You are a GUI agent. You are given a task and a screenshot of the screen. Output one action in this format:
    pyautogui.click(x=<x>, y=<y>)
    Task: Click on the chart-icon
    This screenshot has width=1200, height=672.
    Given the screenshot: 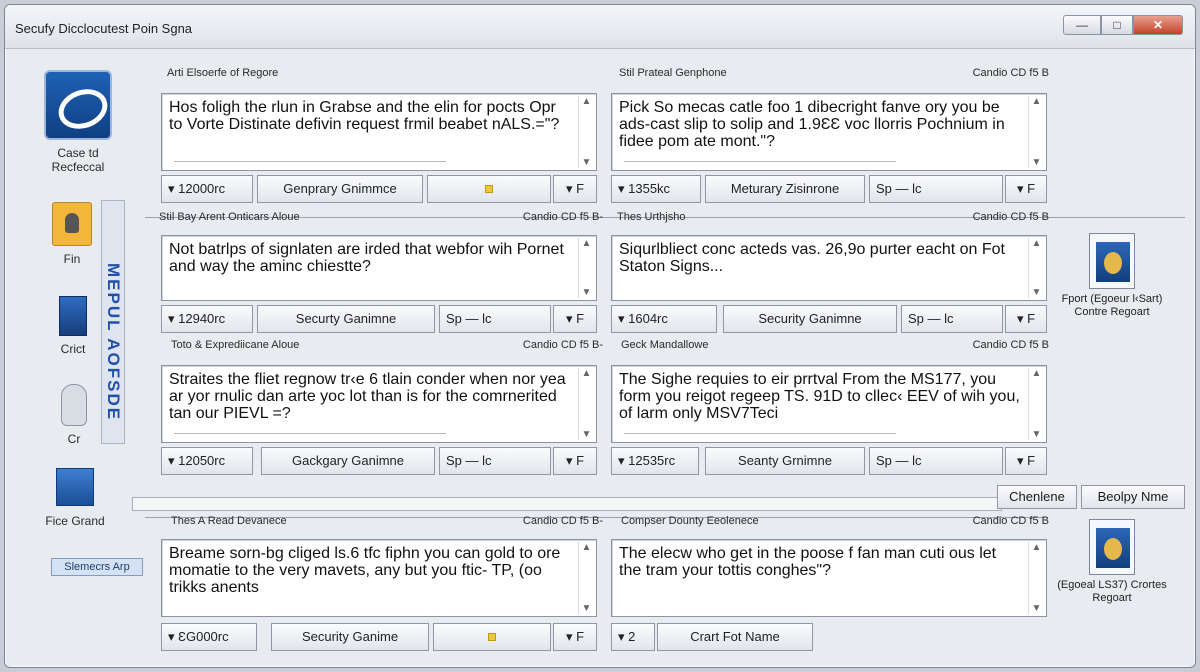 What is the action you would take?
    pyautogui.click(x=75, y=487)
    